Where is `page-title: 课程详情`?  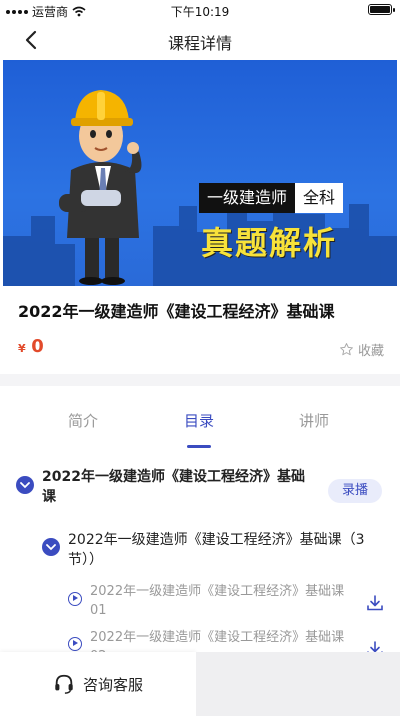
page-title: 课程详情 is located at coordinates (199, 43).